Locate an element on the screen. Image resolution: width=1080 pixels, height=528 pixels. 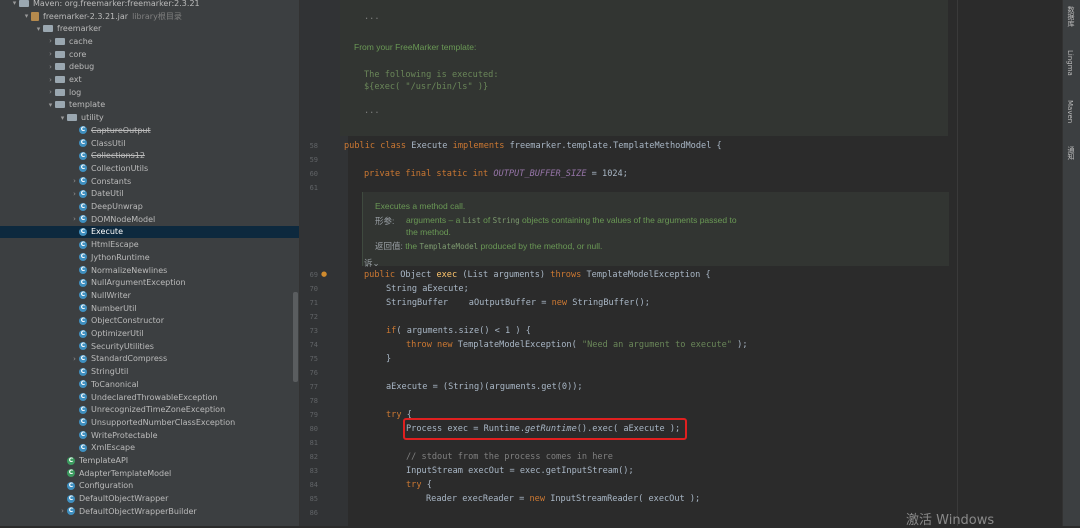
tree-item: › ext is located at coordinates (149, 79).